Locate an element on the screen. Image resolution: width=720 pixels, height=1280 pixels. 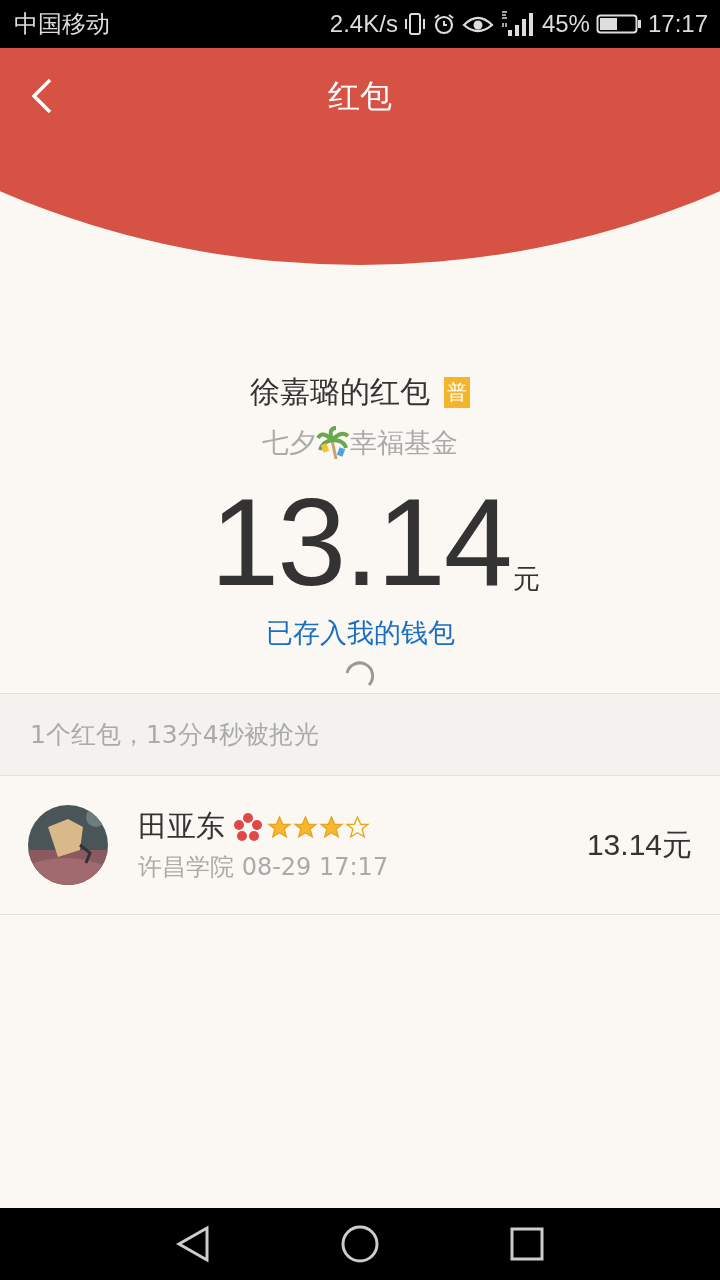
back-button is located at coordinates (42, 96).